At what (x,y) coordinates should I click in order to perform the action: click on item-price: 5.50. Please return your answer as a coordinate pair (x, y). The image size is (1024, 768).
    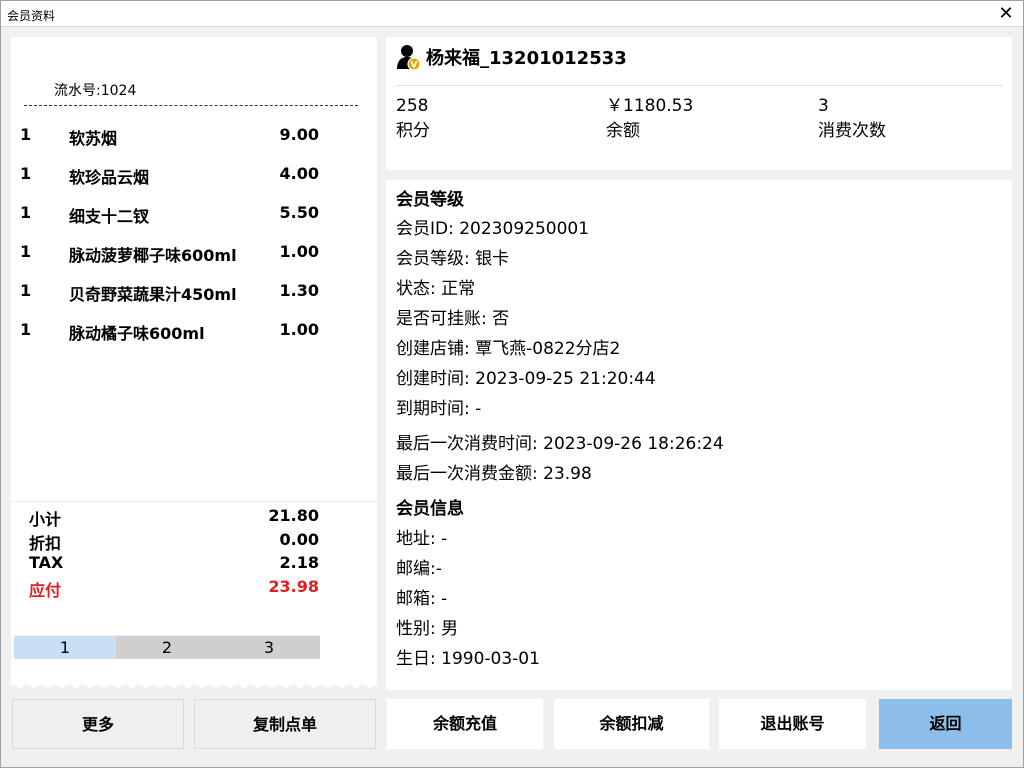
    Looking at the image, I should click on (299, 212).